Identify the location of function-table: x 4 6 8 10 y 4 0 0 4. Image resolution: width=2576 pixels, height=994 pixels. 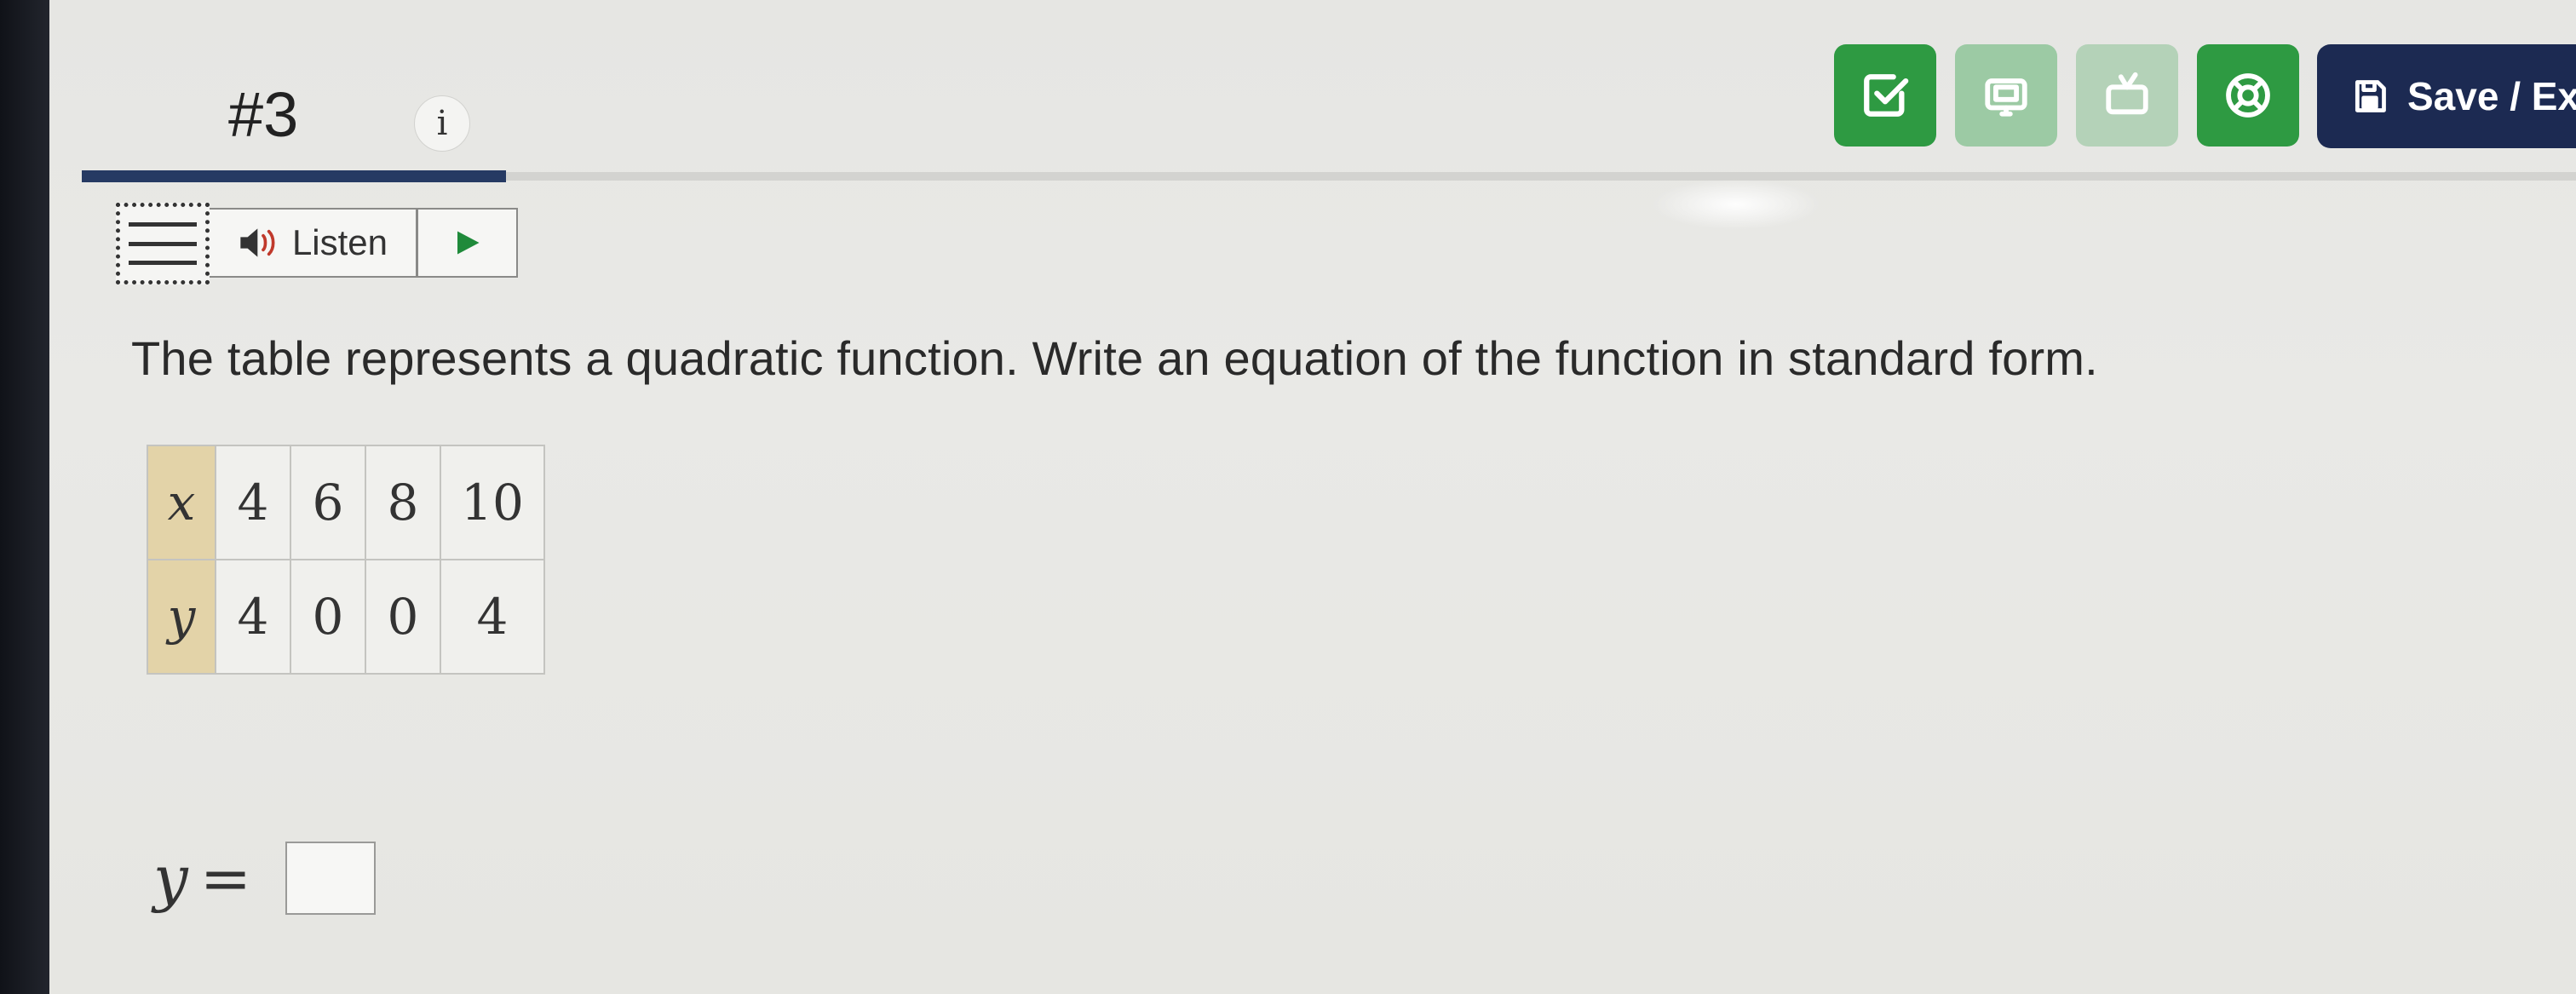
(346, 560).